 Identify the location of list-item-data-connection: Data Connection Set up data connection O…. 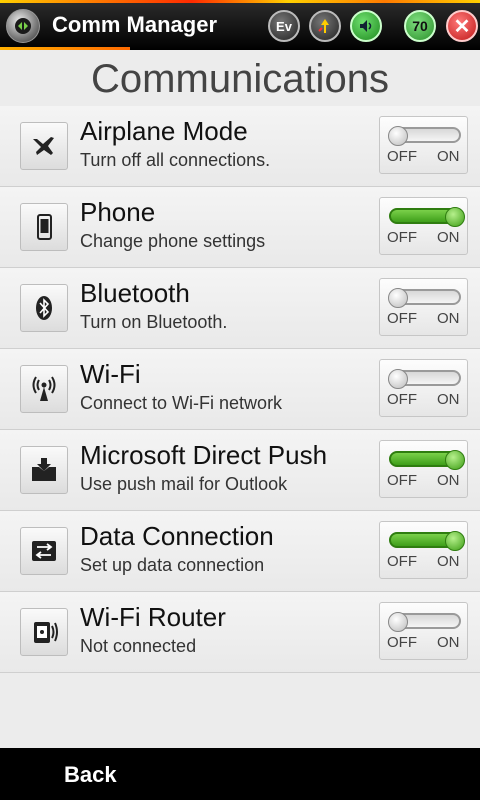
(240, 551).